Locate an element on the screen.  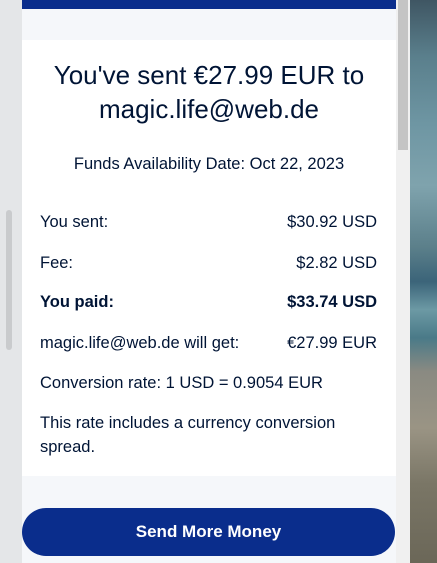
row-label: Fee: is located at coordinates (57, 263).